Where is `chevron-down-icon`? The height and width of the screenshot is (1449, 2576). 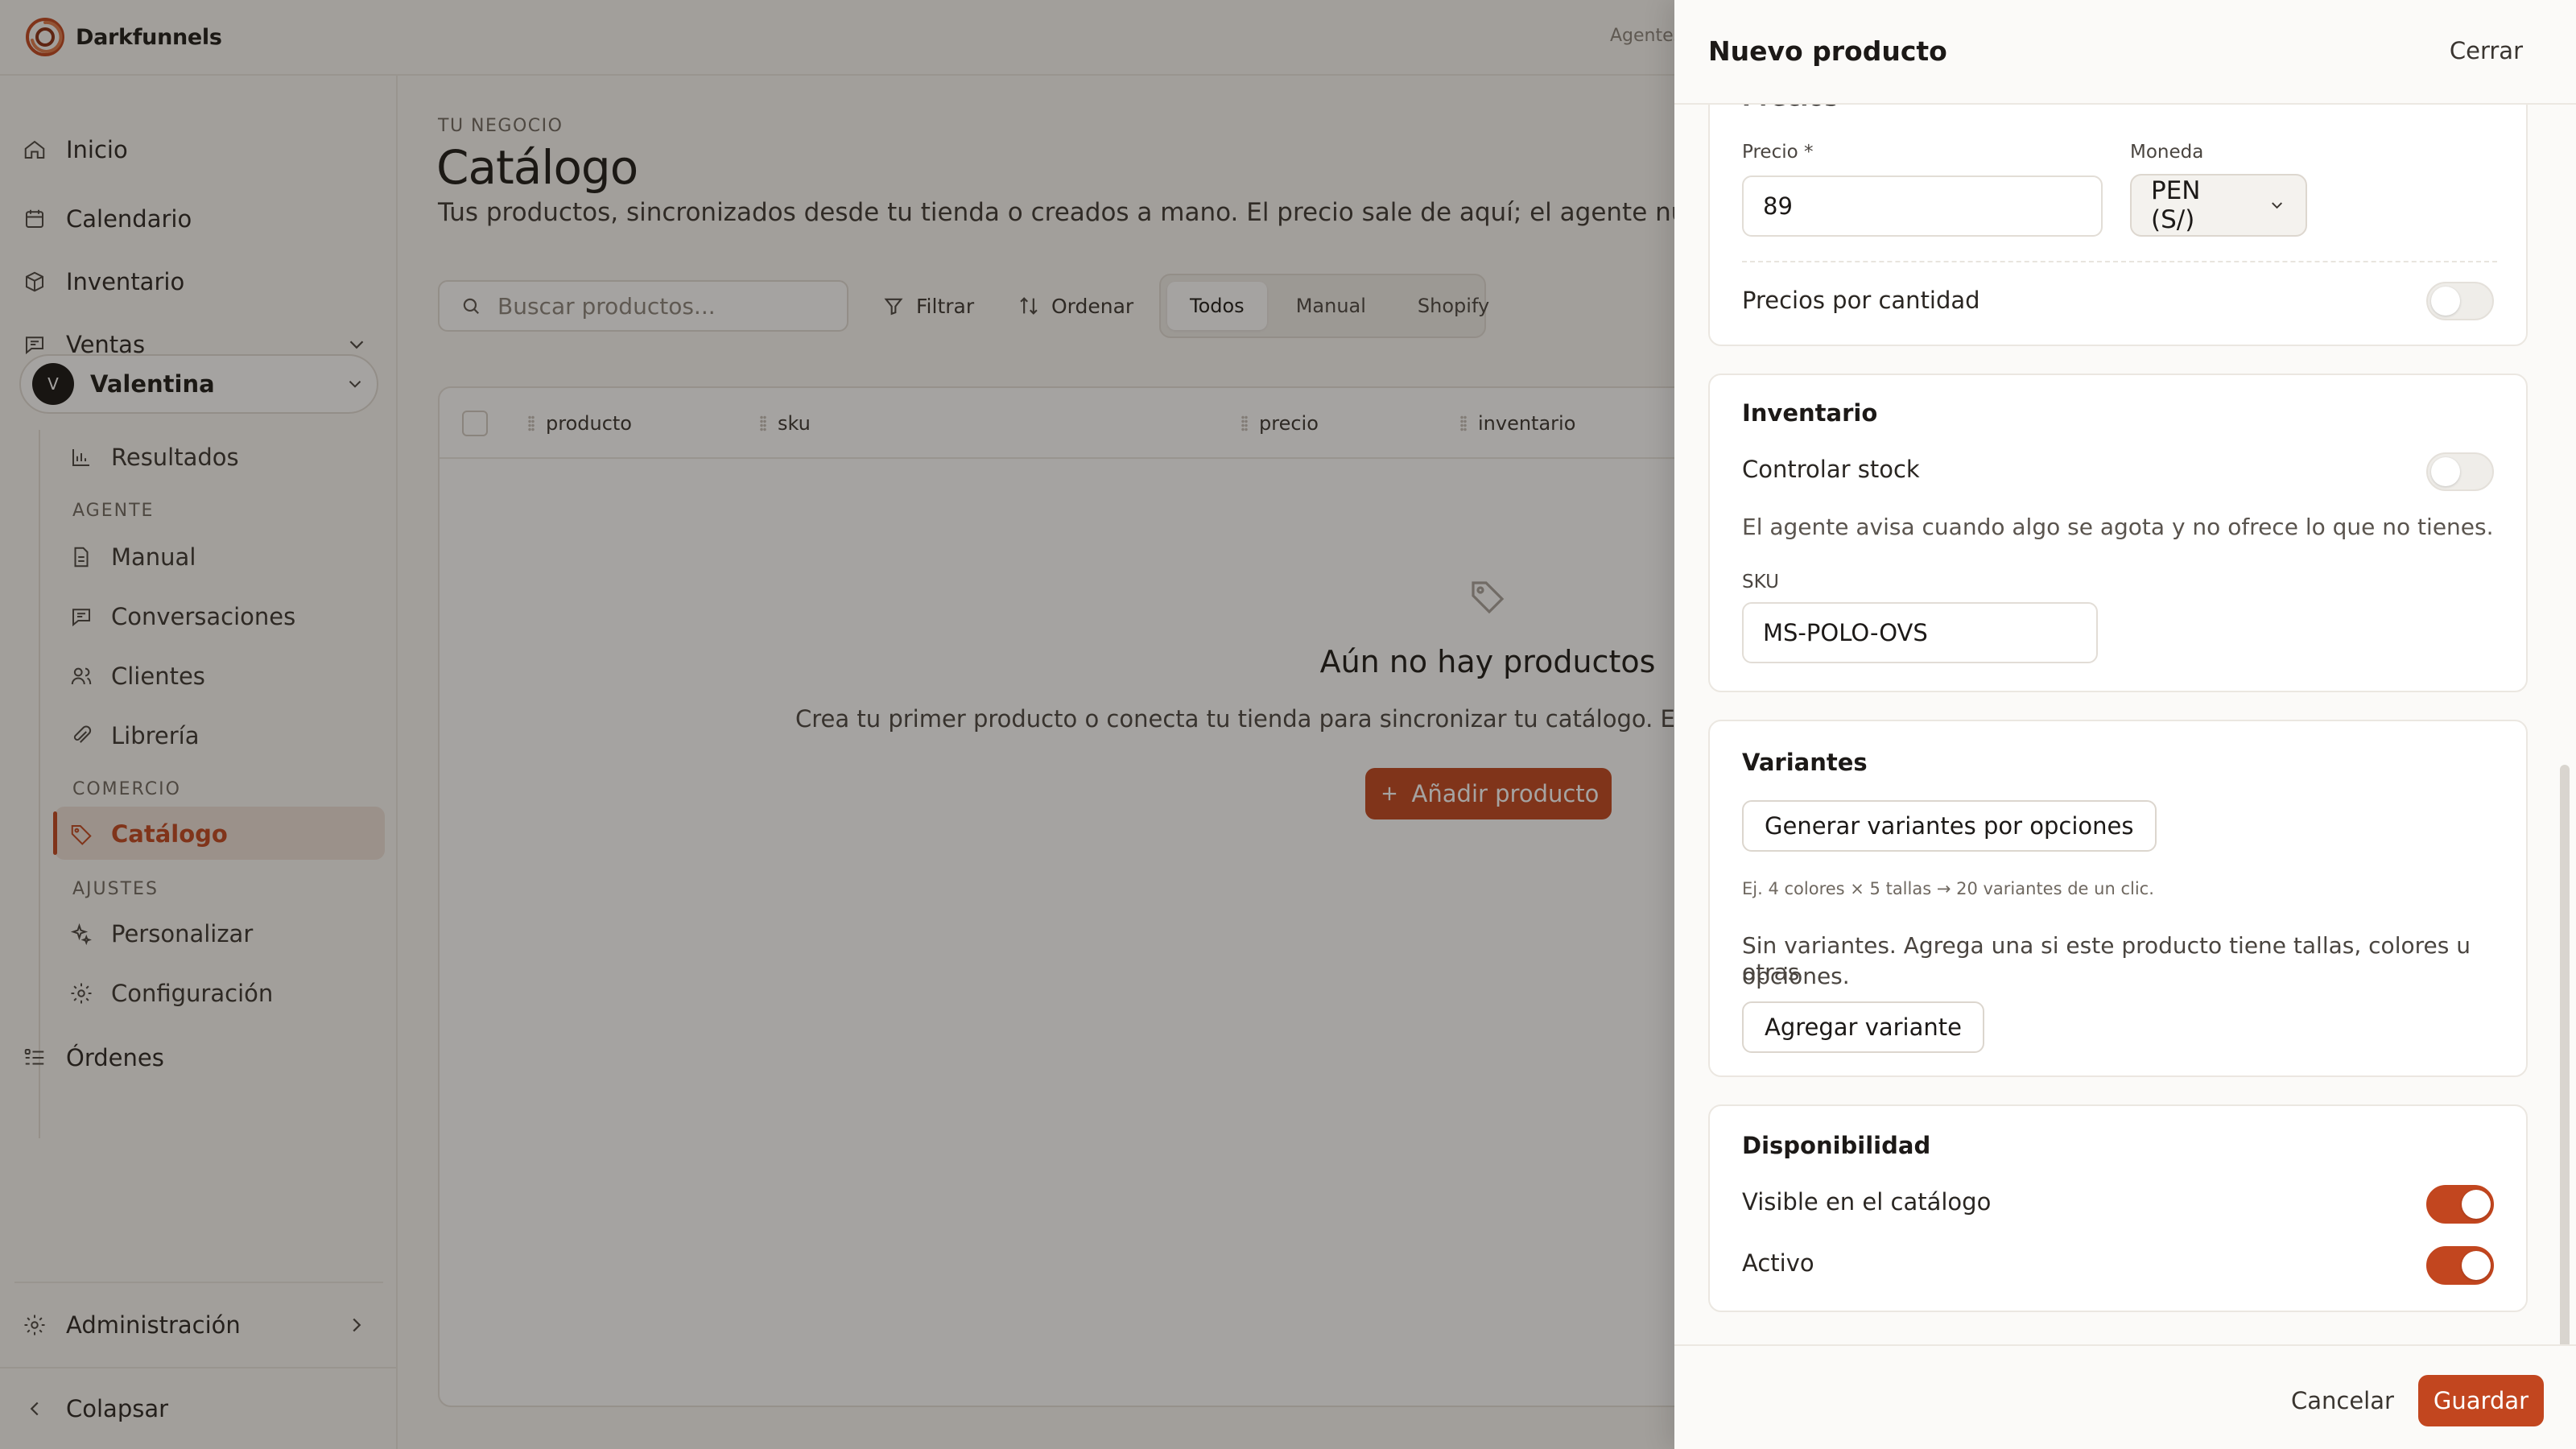 chevron-down-icon is located at coordinates (2276, 205).